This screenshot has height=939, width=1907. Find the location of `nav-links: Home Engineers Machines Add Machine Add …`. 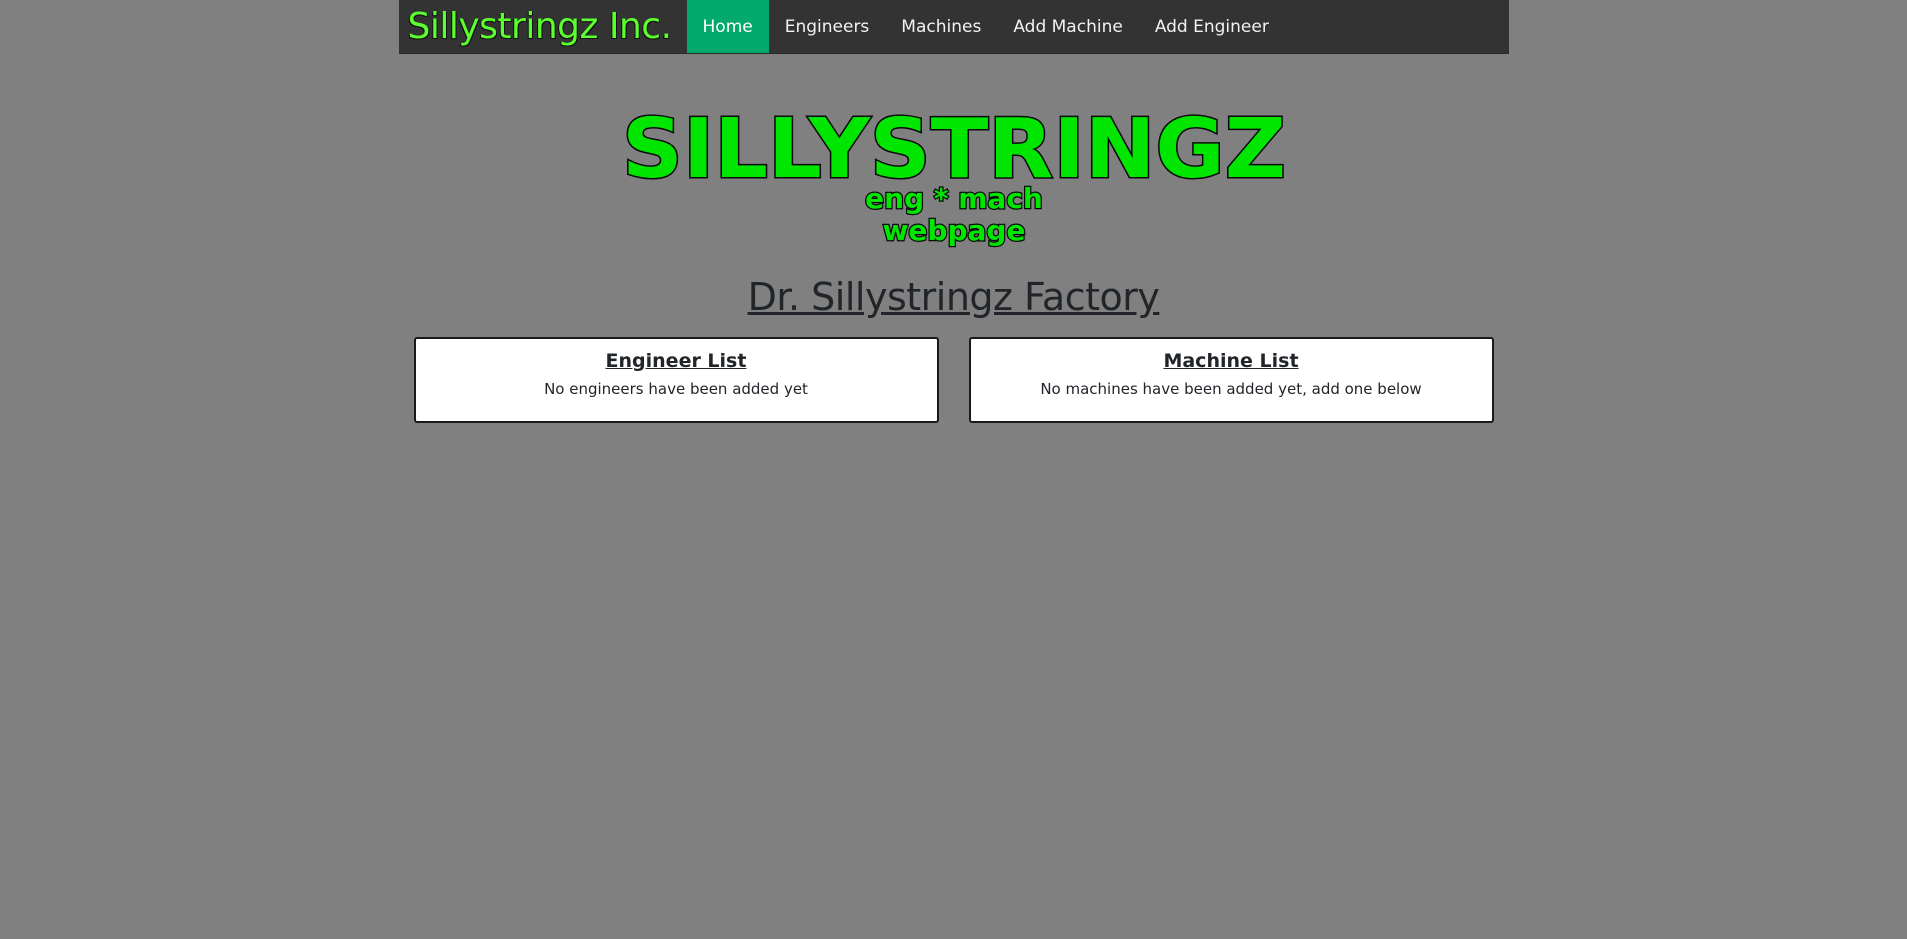

nav-links: Home Engineers Machines Add Machine Add … is located at coordinates (985, 26).